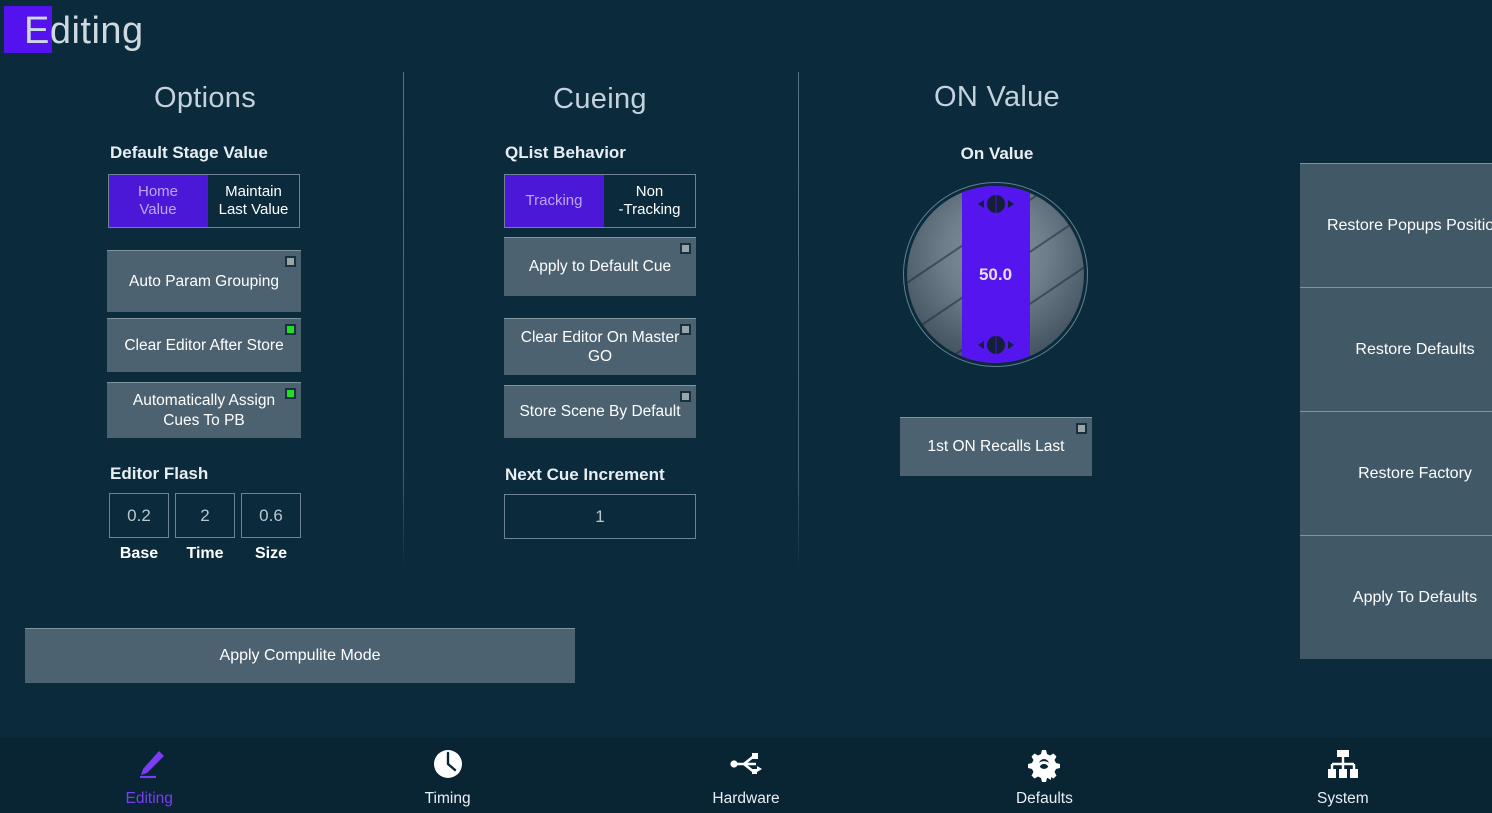 The width and height of the screenshot is (1492, 813). Describe the element at coordinates (139, 553) in the screenshot. I see `caption-base: Base` at that location.